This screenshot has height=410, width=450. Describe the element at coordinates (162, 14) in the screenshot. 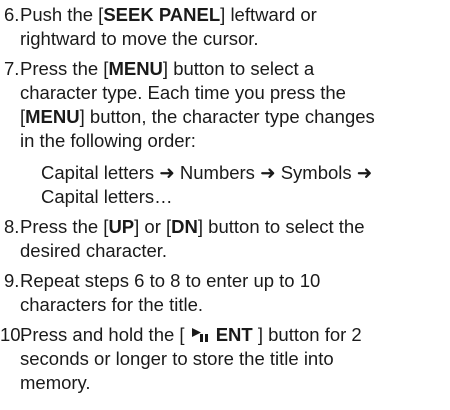

I see `key-label: SEEK PANEL` at that location.